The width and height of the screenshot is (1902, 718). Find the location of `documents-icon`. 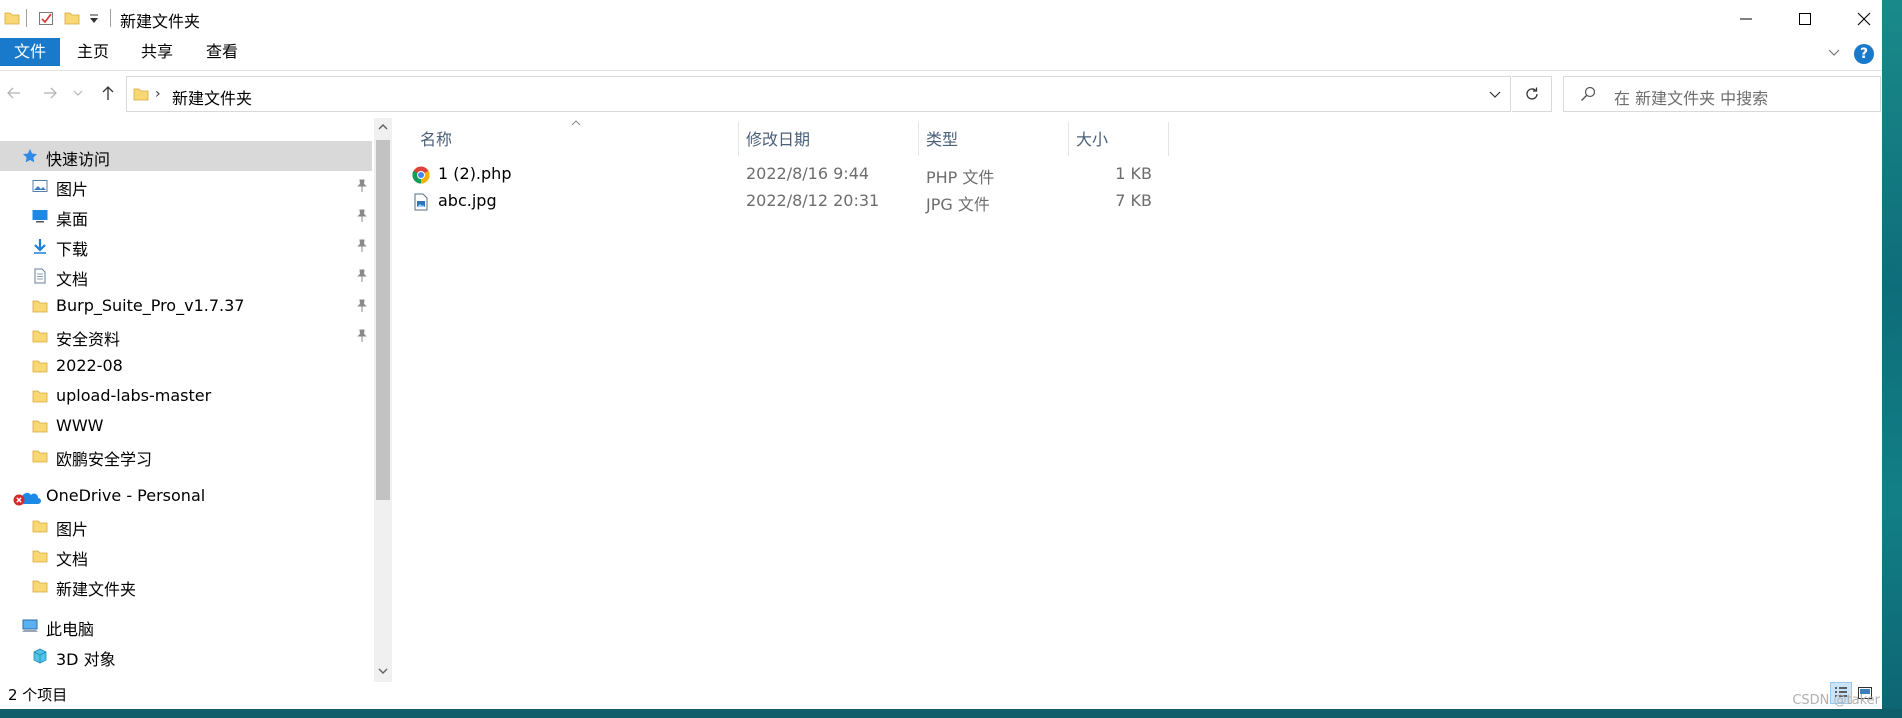

documents-icon is located at coordinates (40, 276).